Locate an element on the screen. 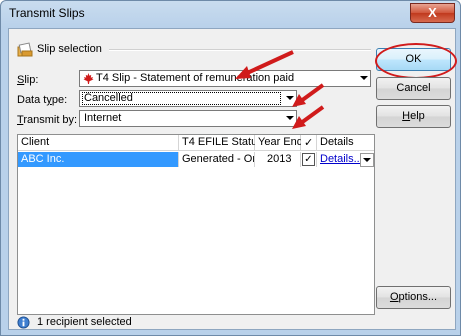  window-title: Transmit Slips is located at coordinates (47, 13).